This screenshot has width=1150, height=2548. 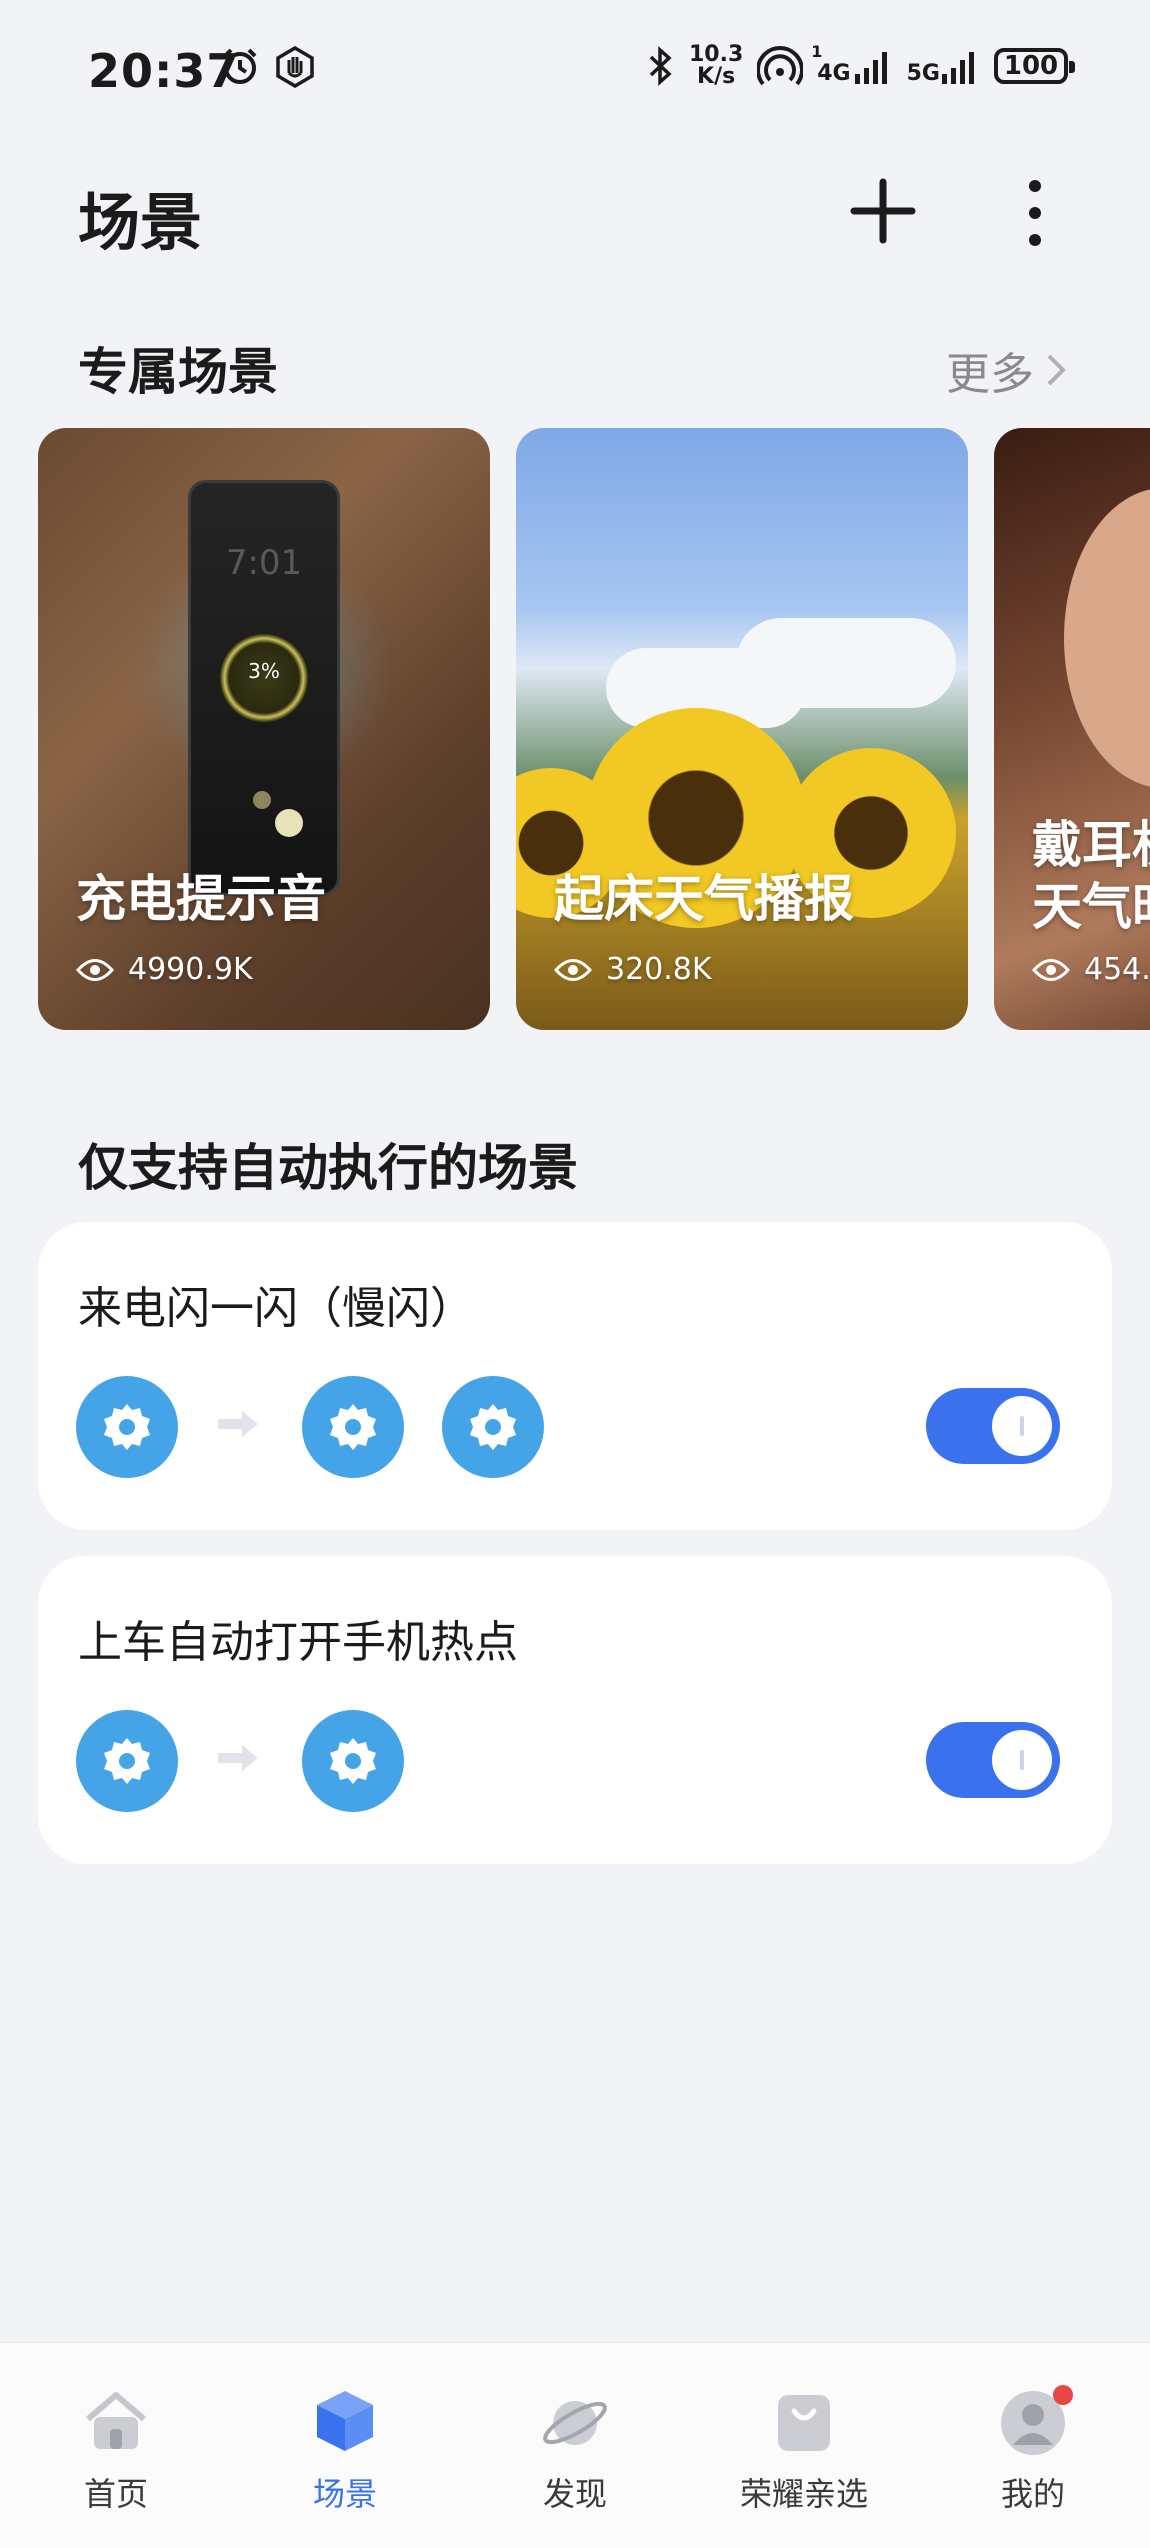 What do you see at coordinates (575, 1376) in the screenshot?
I see `auto-scene-card: 来电闪一闪（慢闪）` at bounding box center [575, 1376].